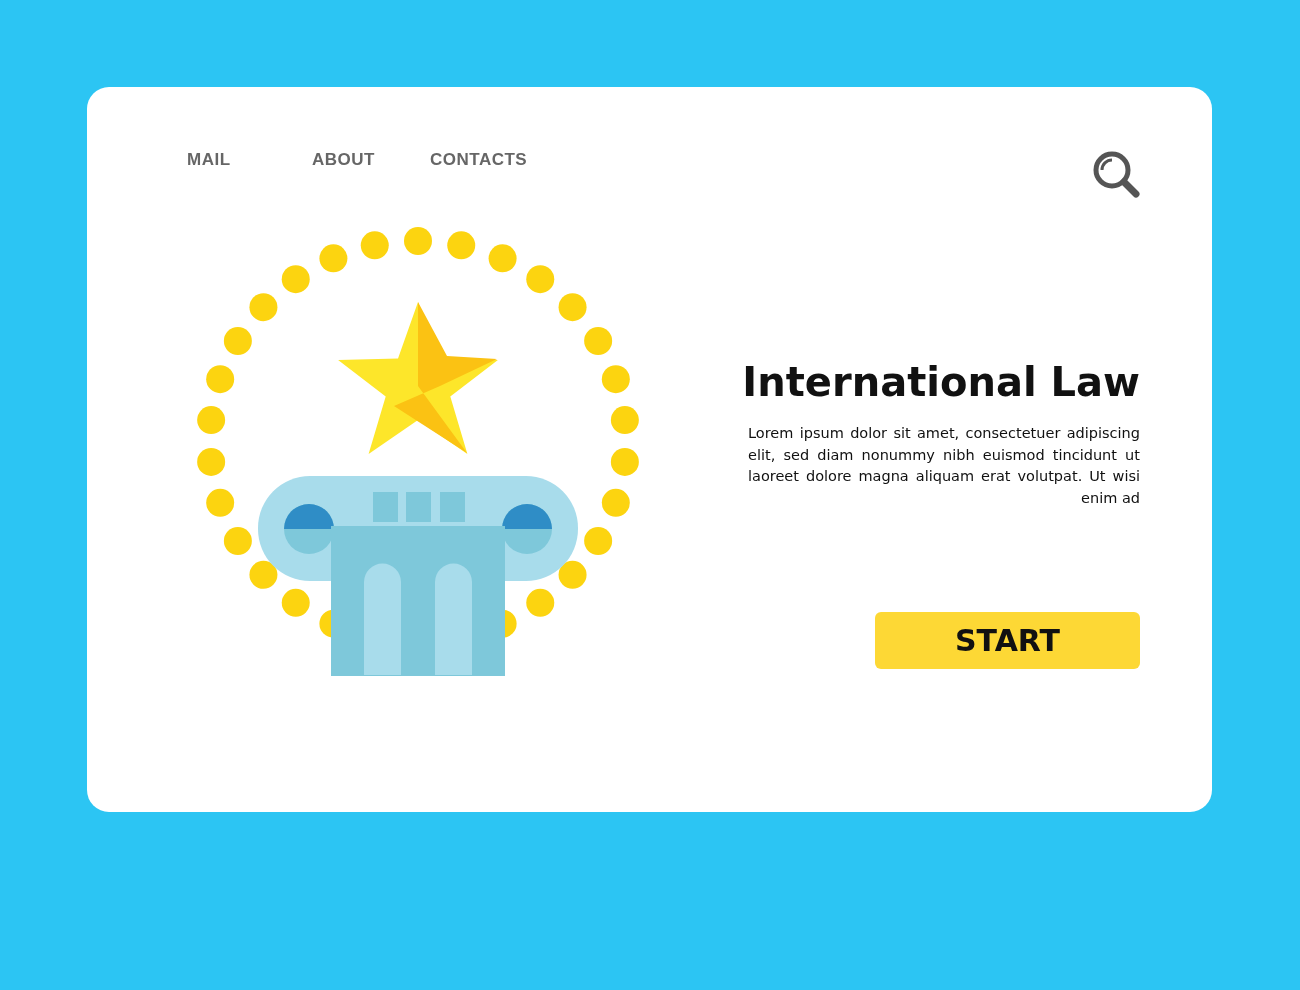 The image size is (1300, 990). I want to click on hero-title: International Law, so click(941, 382).